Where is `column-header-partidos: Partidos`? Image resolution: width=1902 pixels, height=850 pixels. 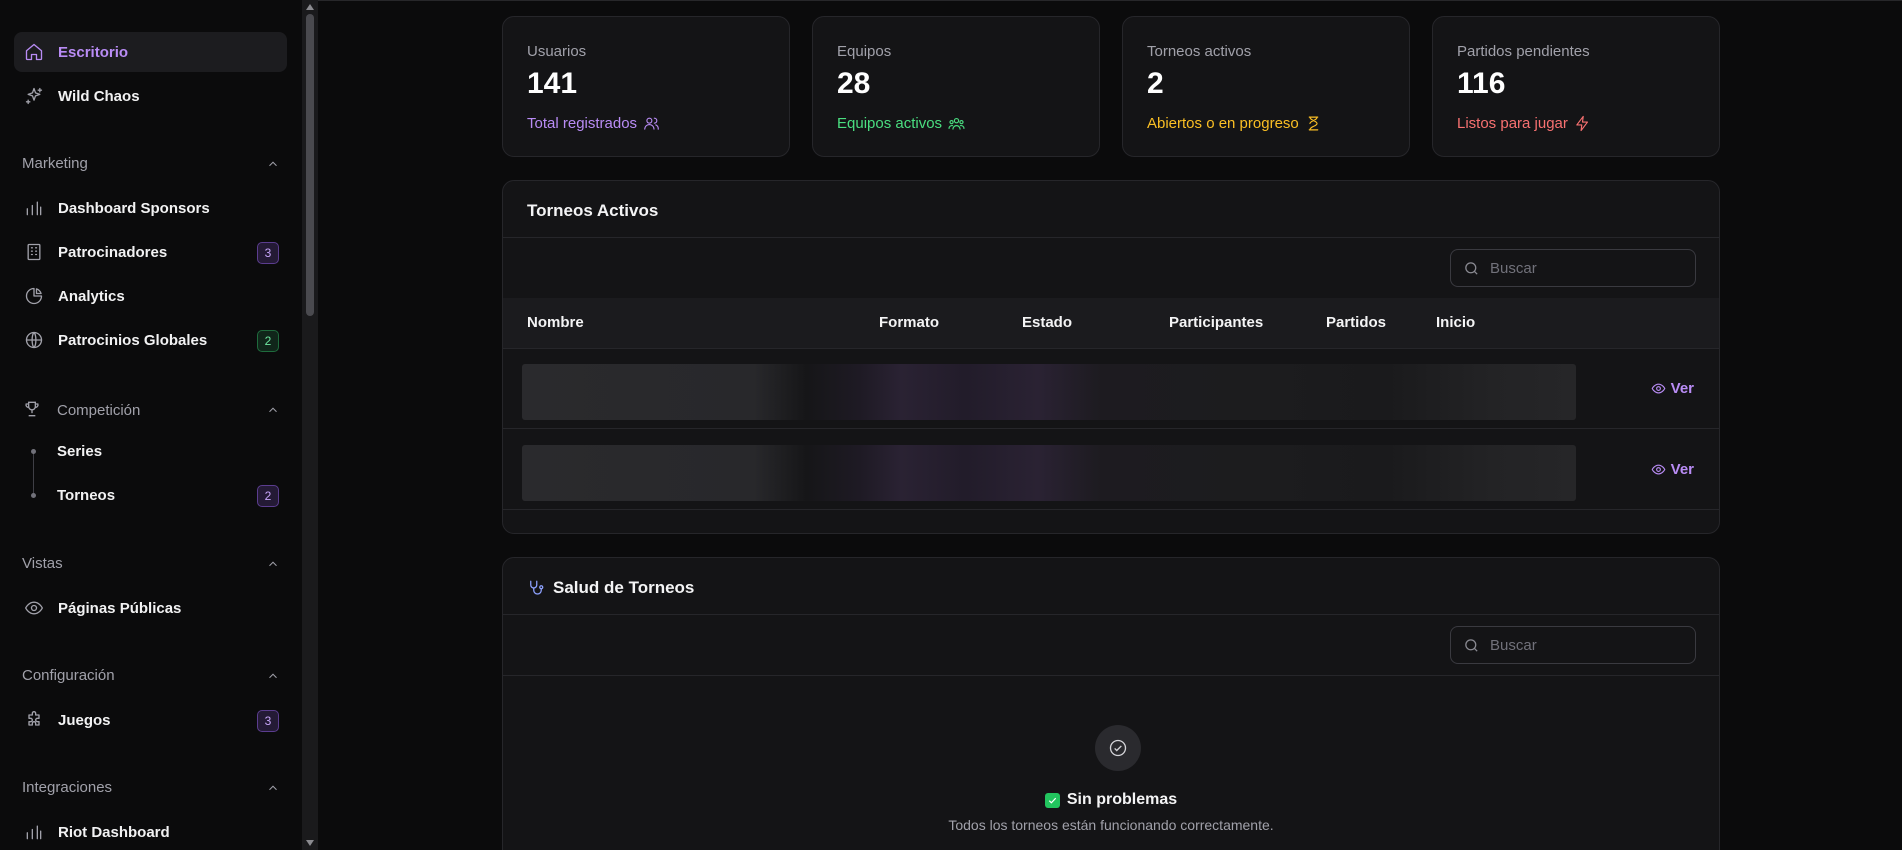 column-header-partidos: Partidos is located at coordinates (1356, 322).